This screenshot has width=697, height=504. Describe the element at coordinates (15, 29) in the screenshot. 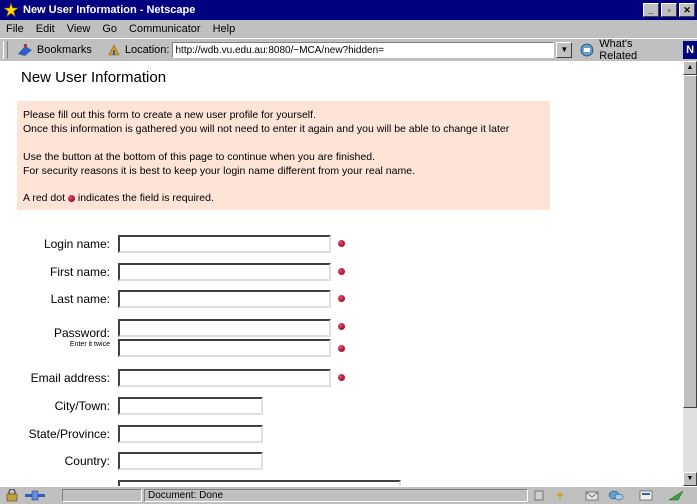

I see `menu-file: File` at that location.